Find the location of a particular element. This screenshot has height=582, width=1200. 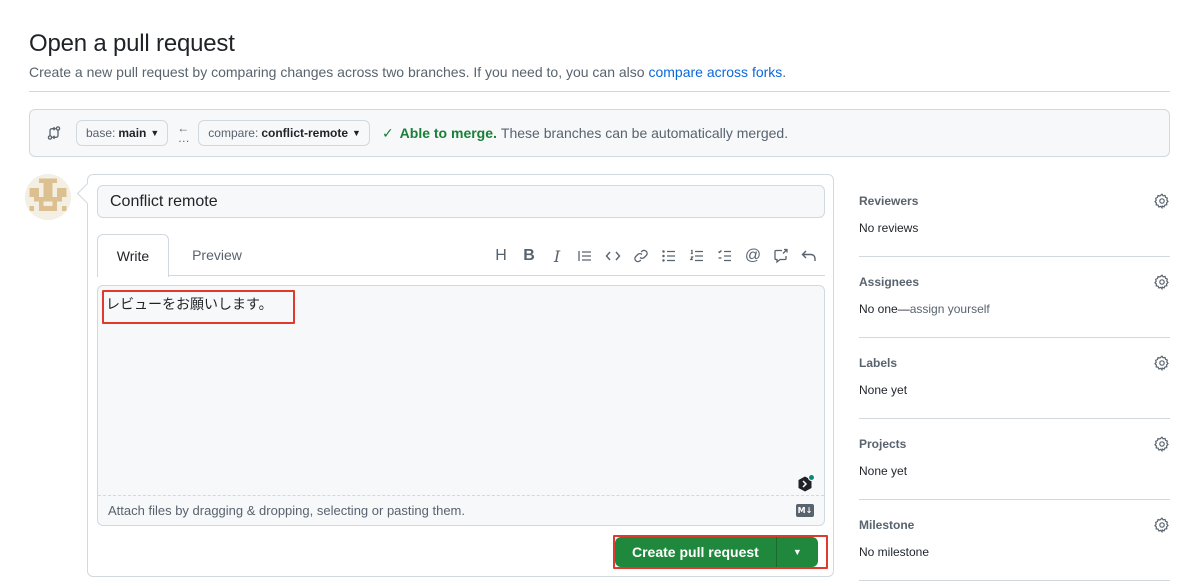

tab-write: Write is located at coordinates (133, 255).